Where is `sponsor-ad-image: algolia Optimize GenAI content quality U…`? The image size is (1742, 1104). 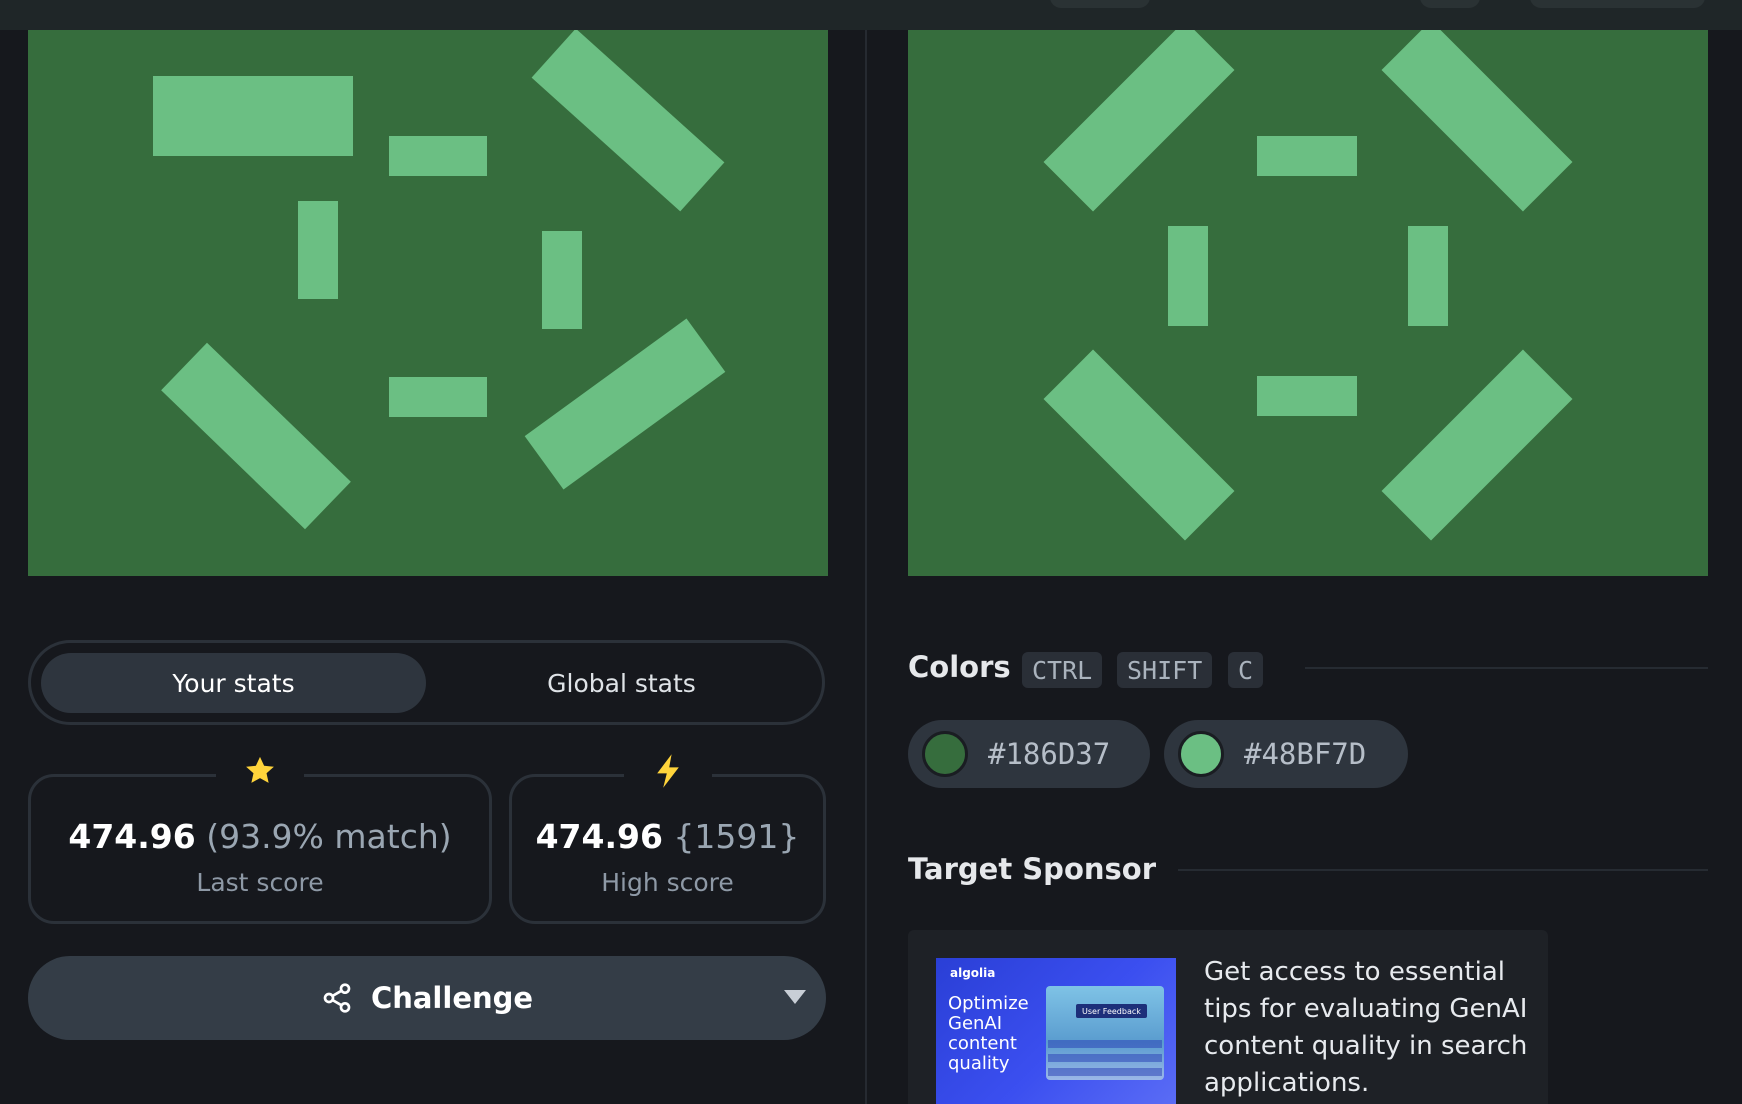
sponsor-ad-image: algolia Optimize GenAI content quality U… is located at coordinates (1056, 1031).